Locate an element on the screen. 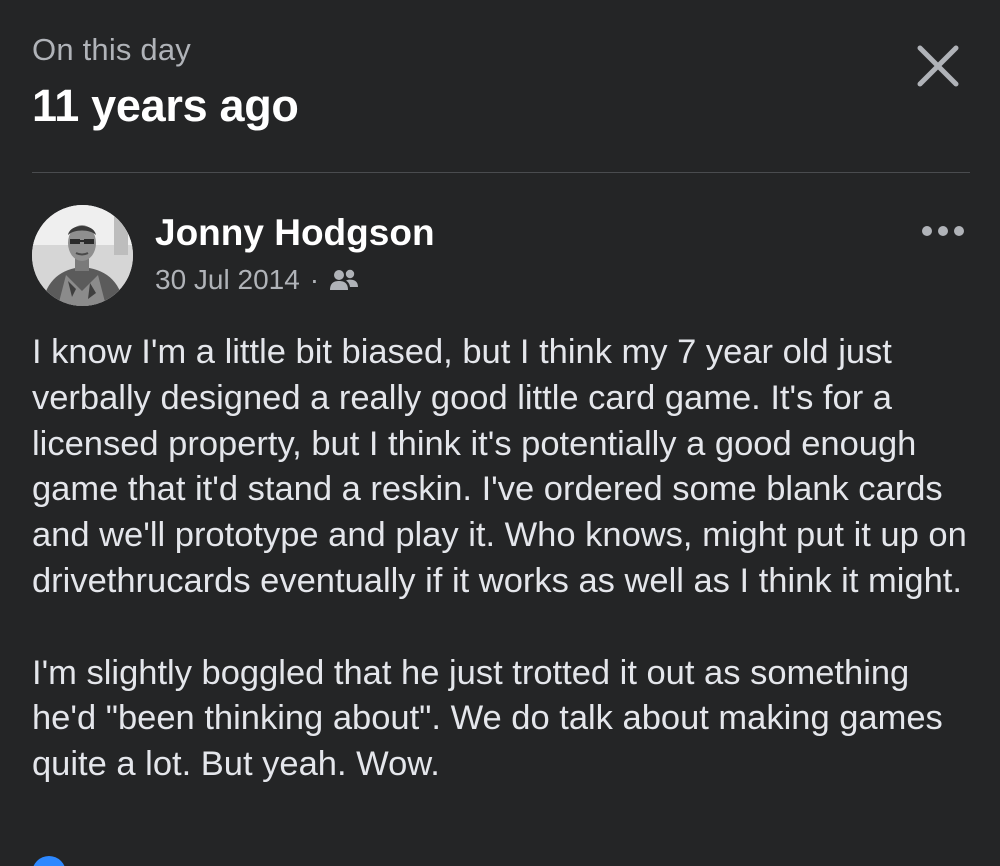  header-kicker: On this day is located at coordinates (112, 49).